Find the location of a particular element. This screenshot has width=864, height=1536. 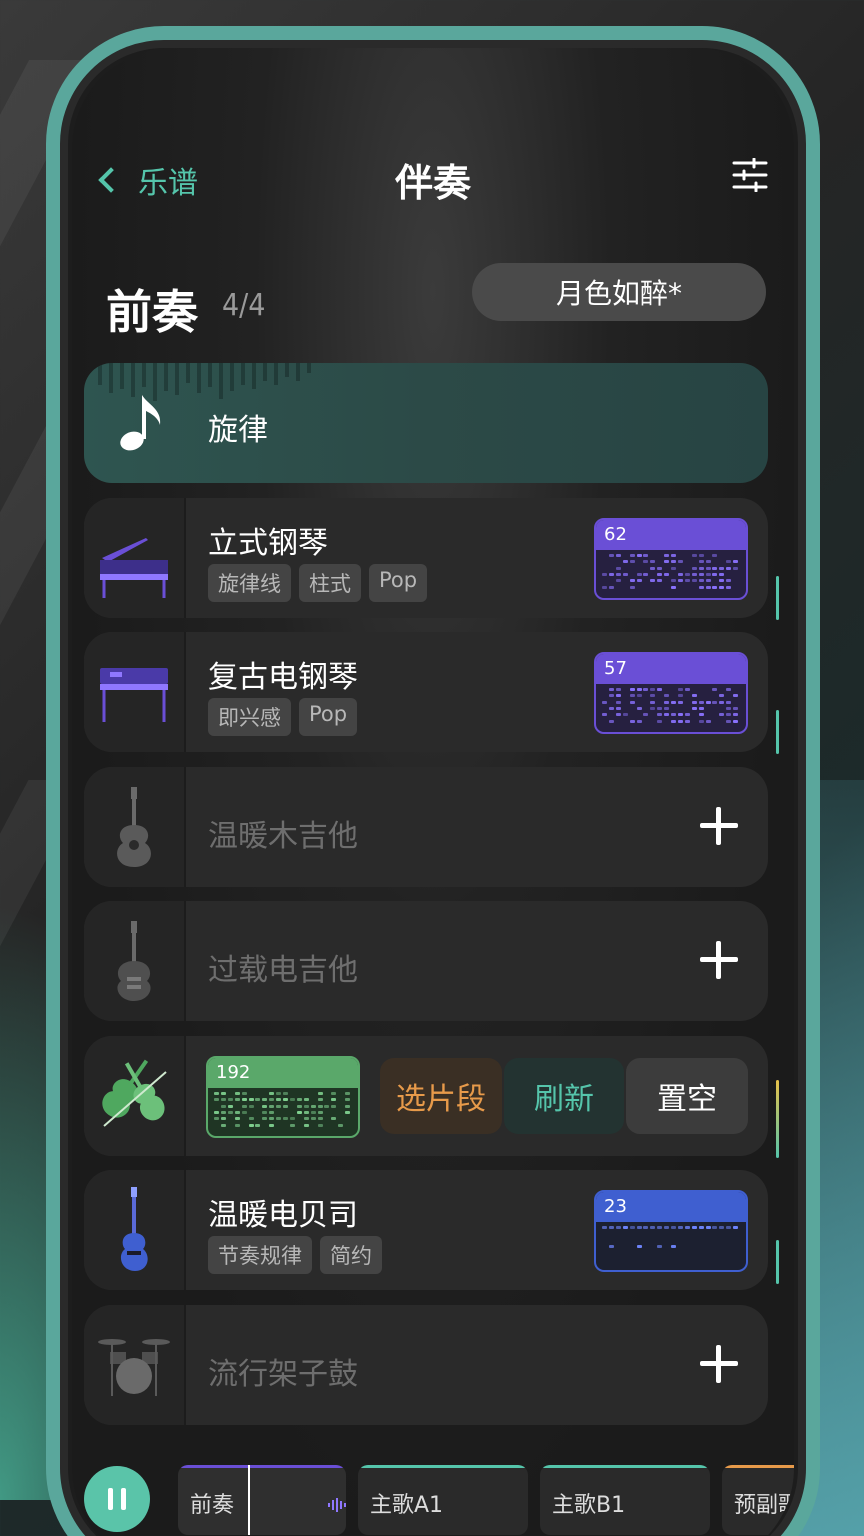

pattern-dots is located at coordinates (671, 707).